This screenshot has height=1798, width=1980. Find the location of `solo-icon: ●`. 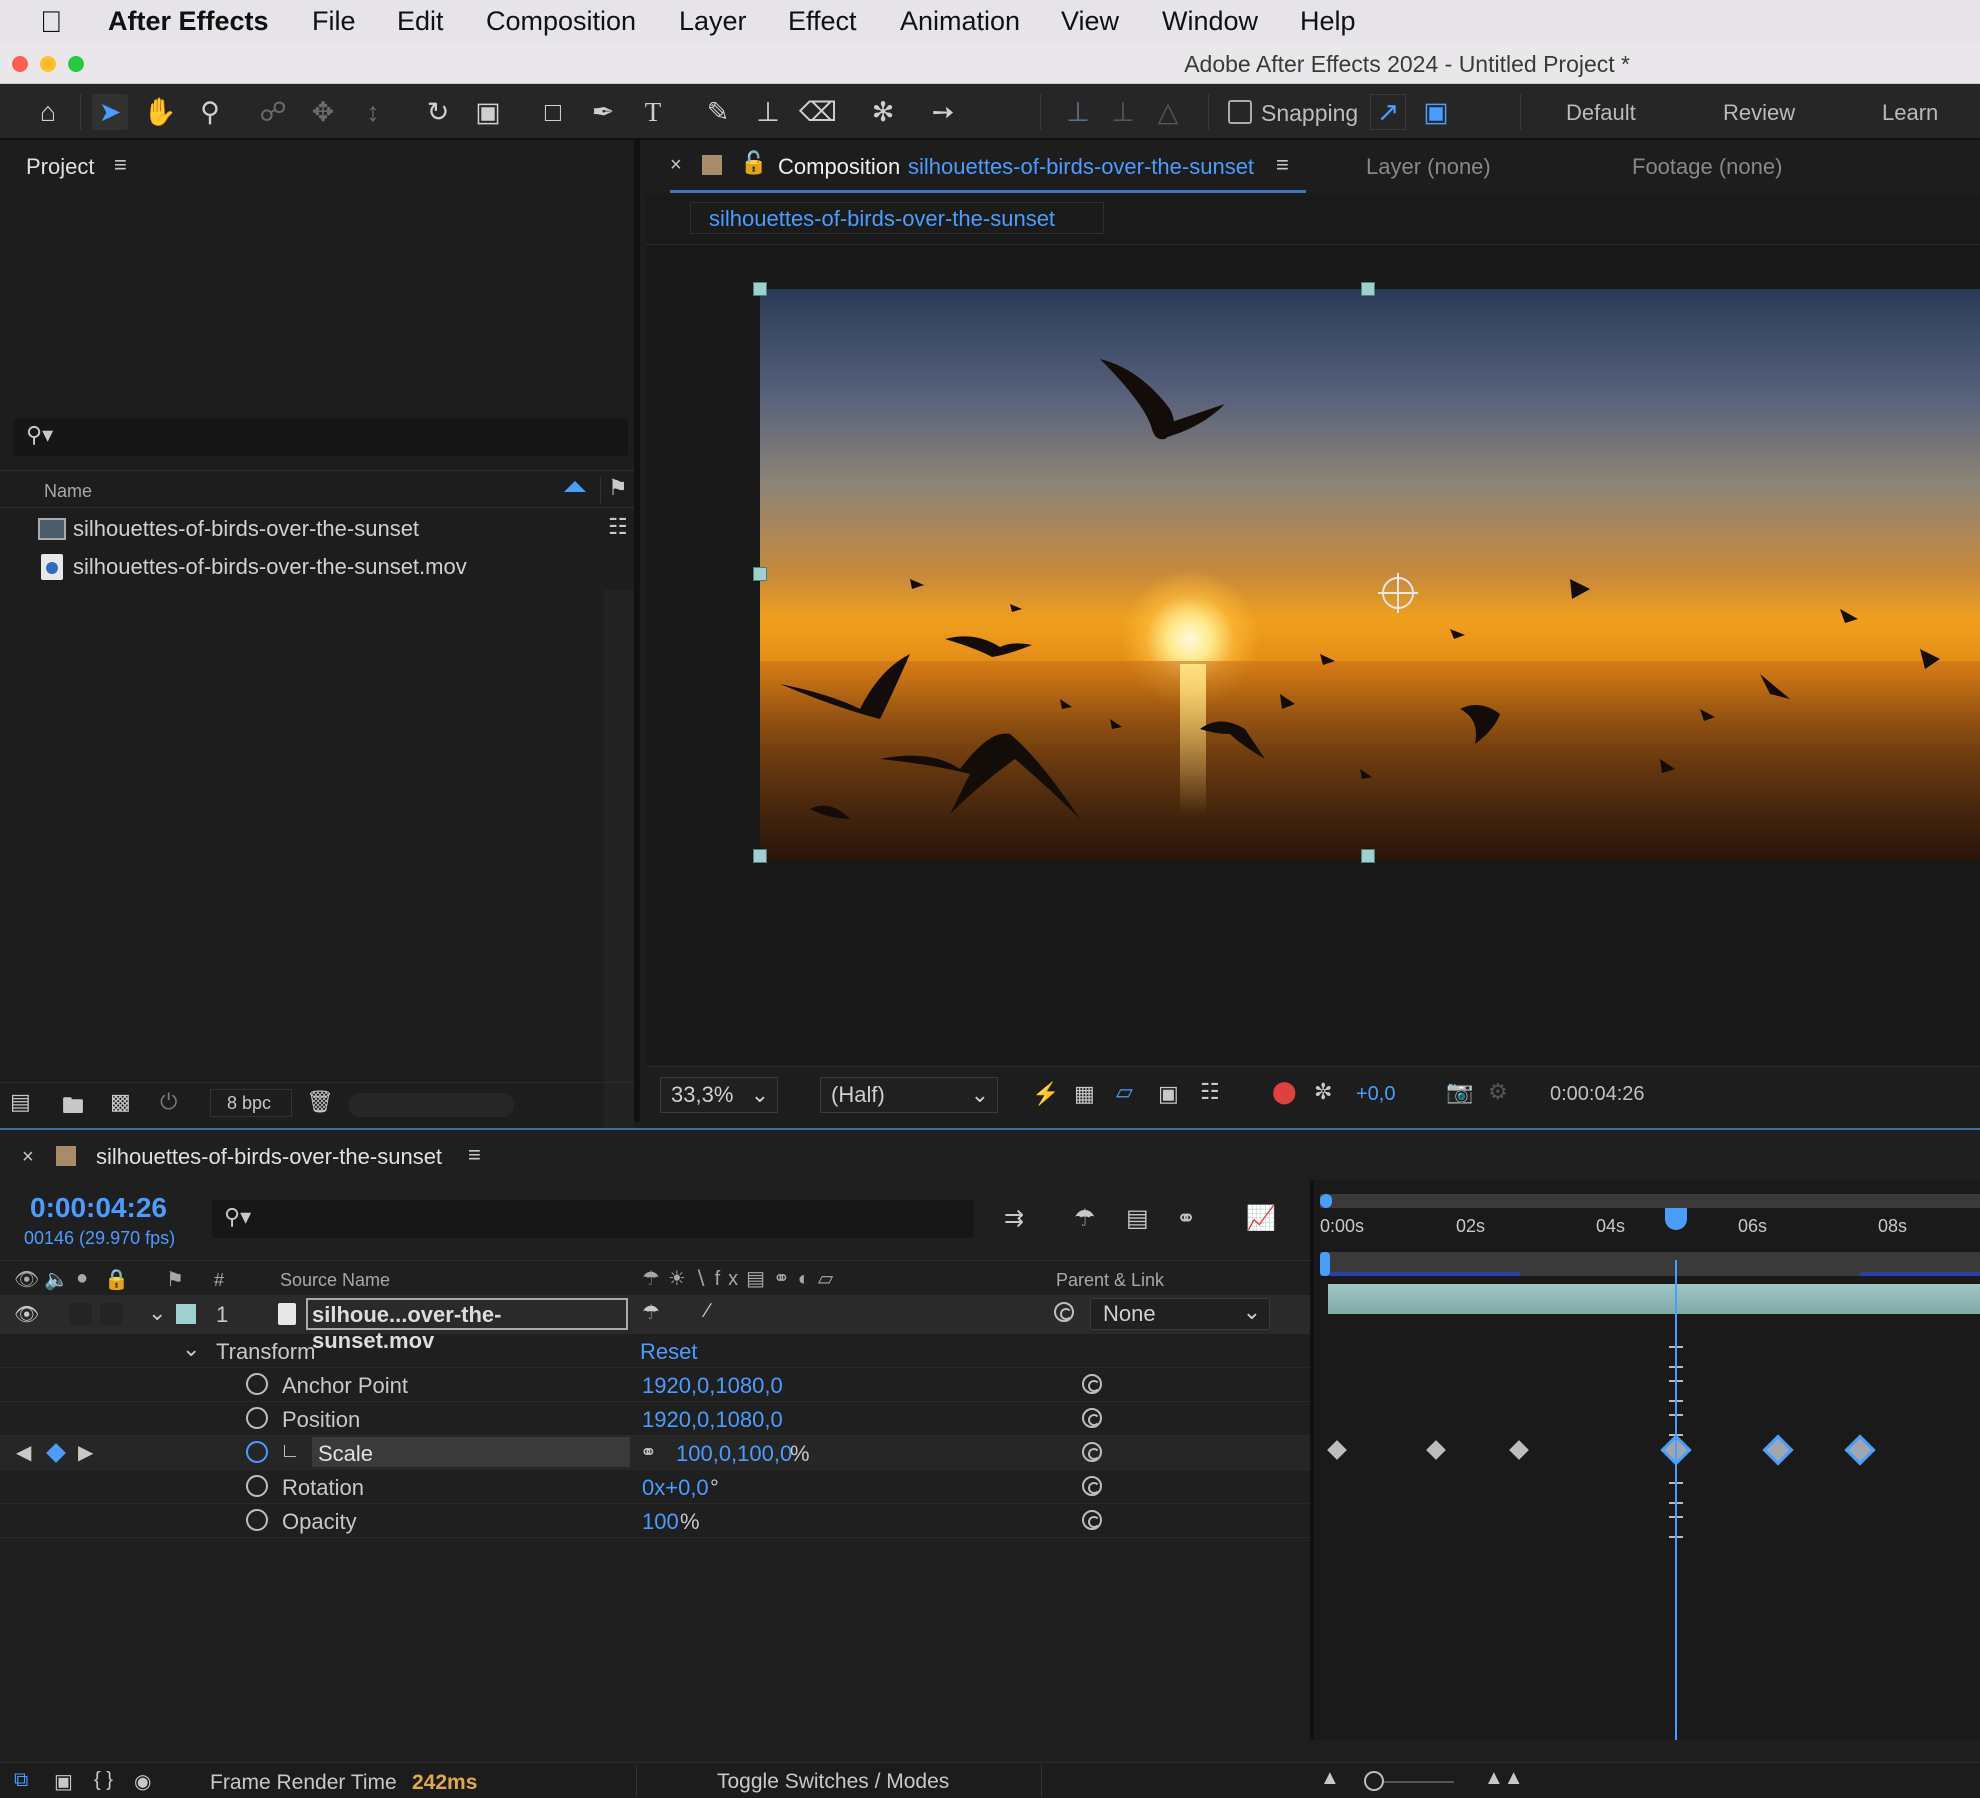

solo-icon: ● is located at coordinates (82, 1278).